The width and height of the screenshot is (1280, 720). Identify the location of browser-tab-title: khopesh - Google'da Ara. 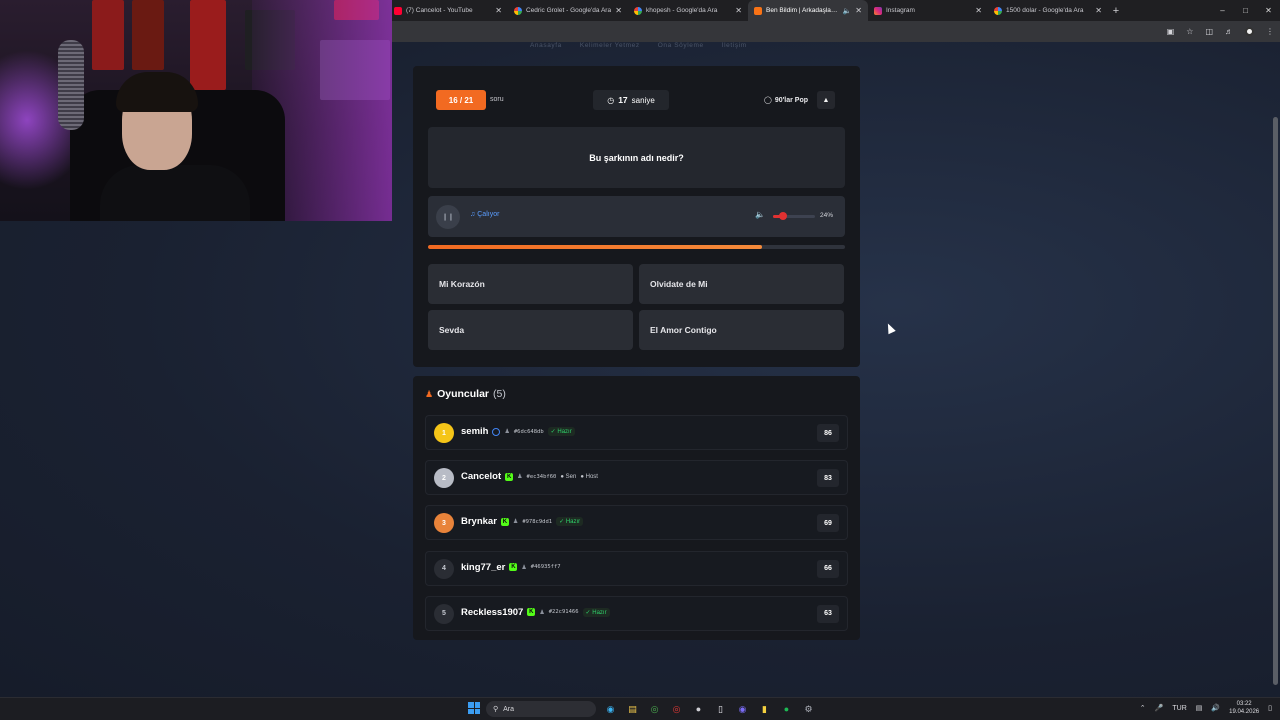
(682, 10).